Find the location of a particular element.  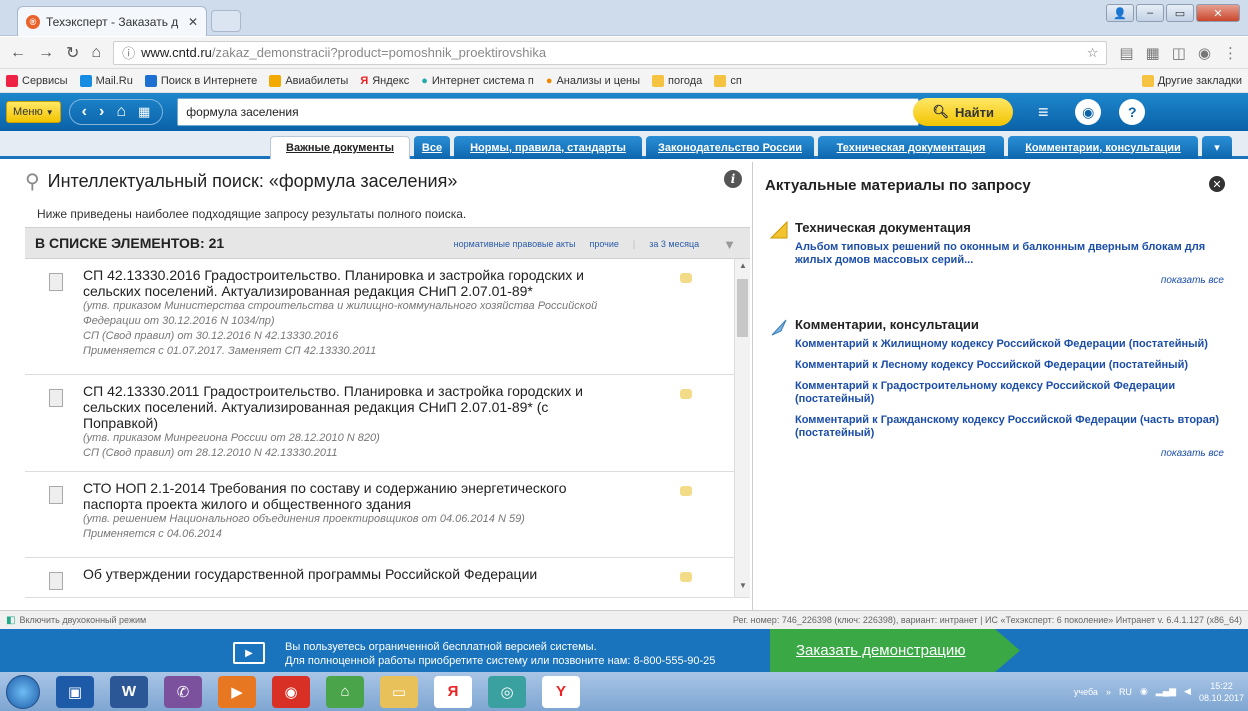

installer-app-icon: ⌂ is located at coordinates (345, 691).